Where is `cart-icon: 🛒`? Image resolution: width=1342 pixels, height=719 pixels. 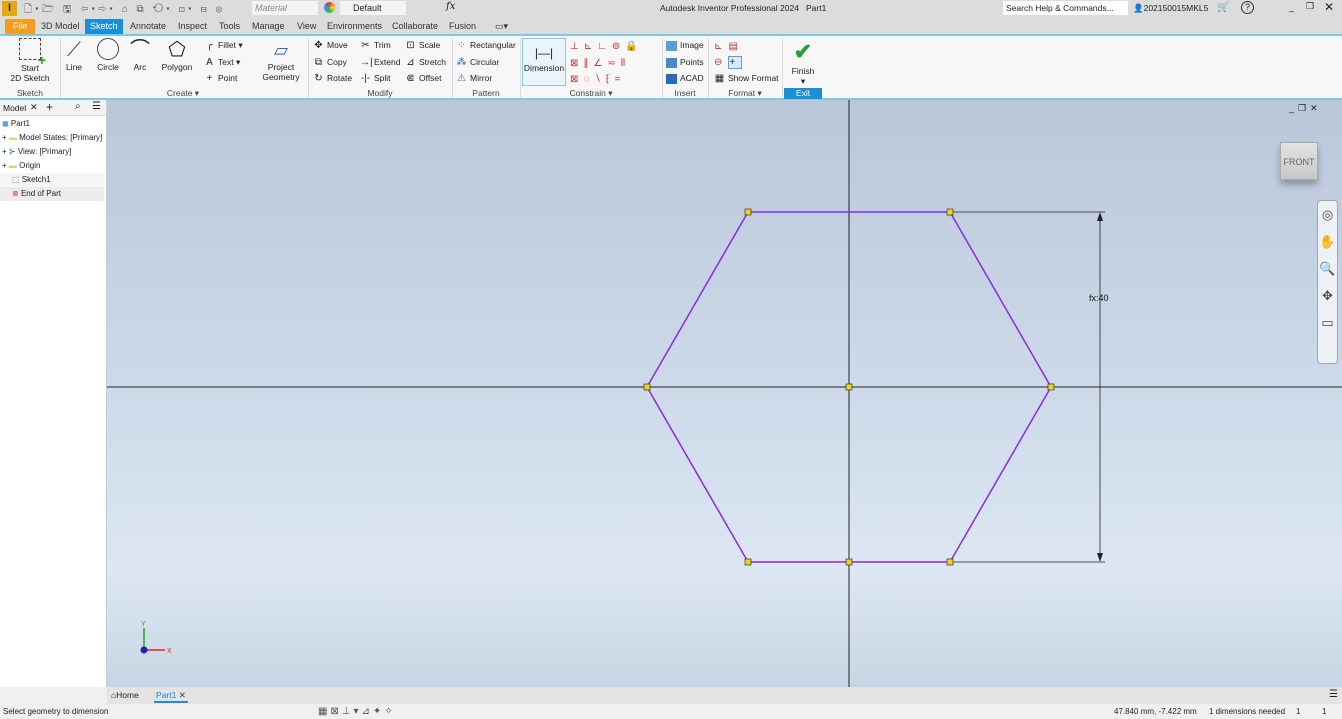 cart-icon: 🛒 is located at coordinates (1223, 7).